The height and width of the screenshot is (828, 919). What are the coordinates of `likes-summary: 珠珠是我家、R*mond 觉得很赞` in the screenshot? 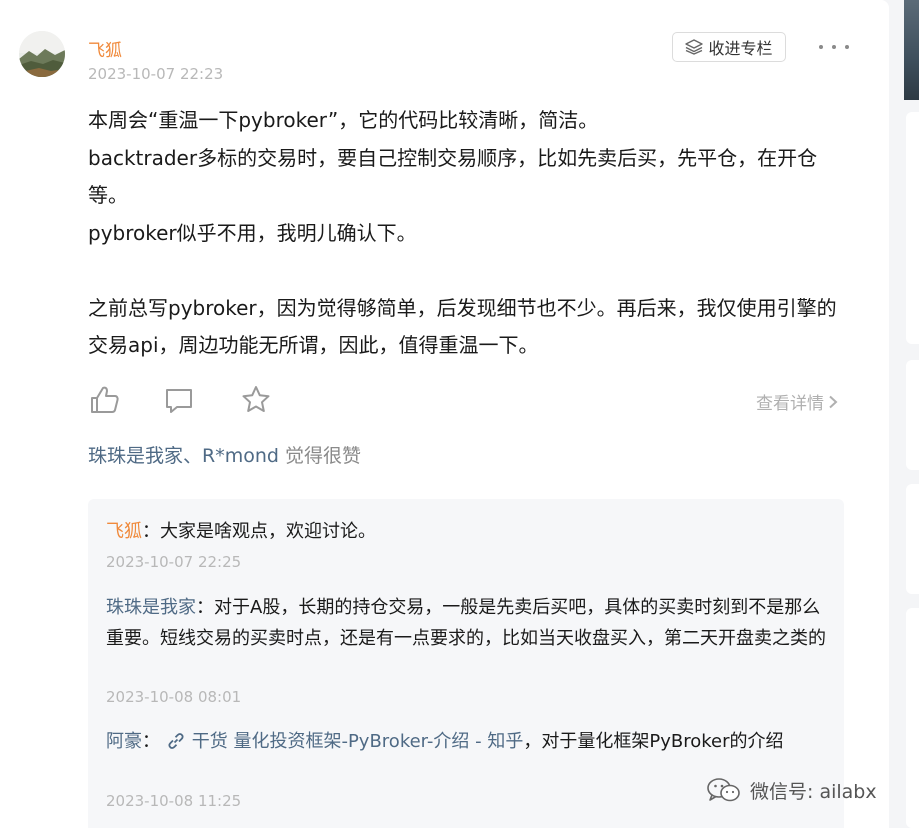 It's located at (224, 454).